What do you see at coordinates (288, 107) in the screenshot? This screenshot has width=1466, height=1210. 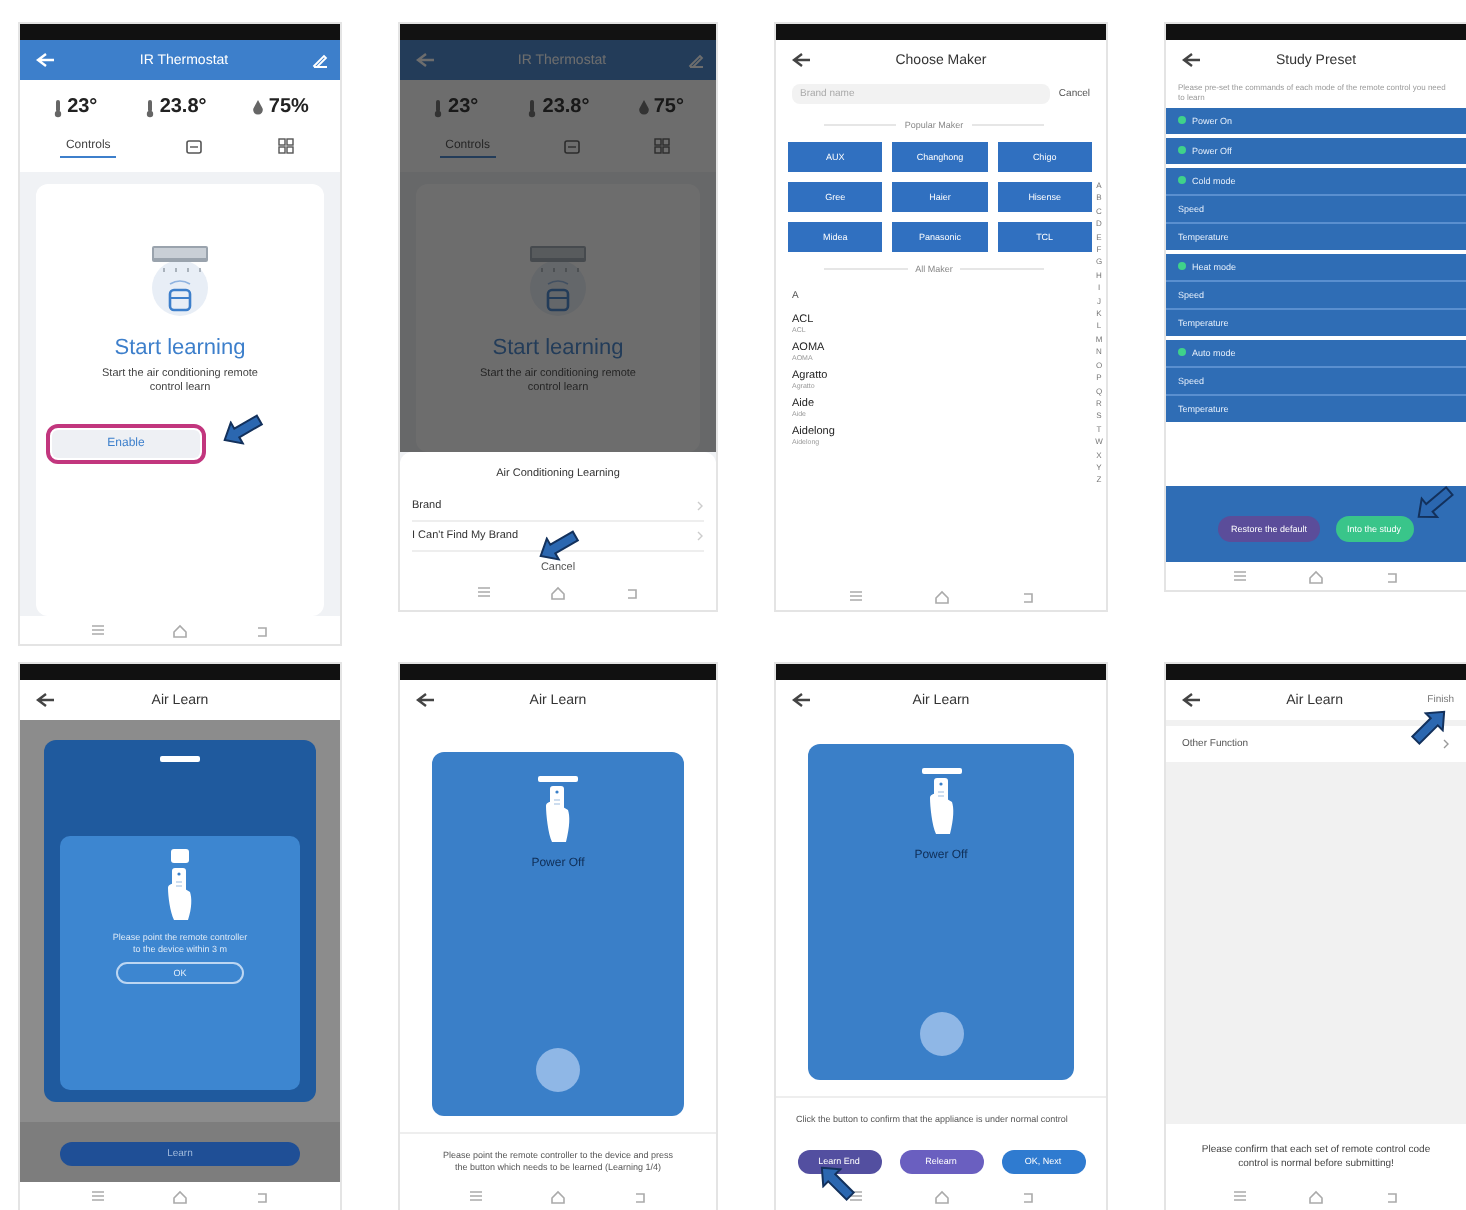 I see `reading-value: 75%` at bounding box center [288, 107].